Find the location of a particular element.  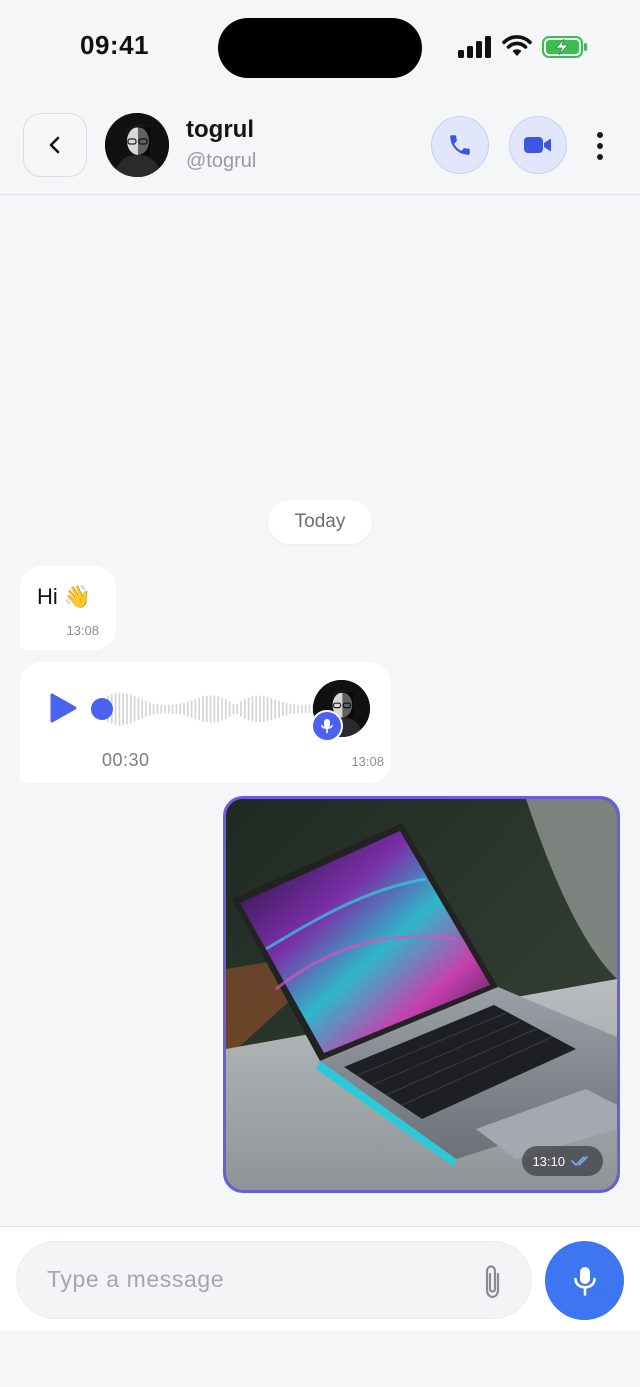

mic-badge is located at coordinates (327, 726).